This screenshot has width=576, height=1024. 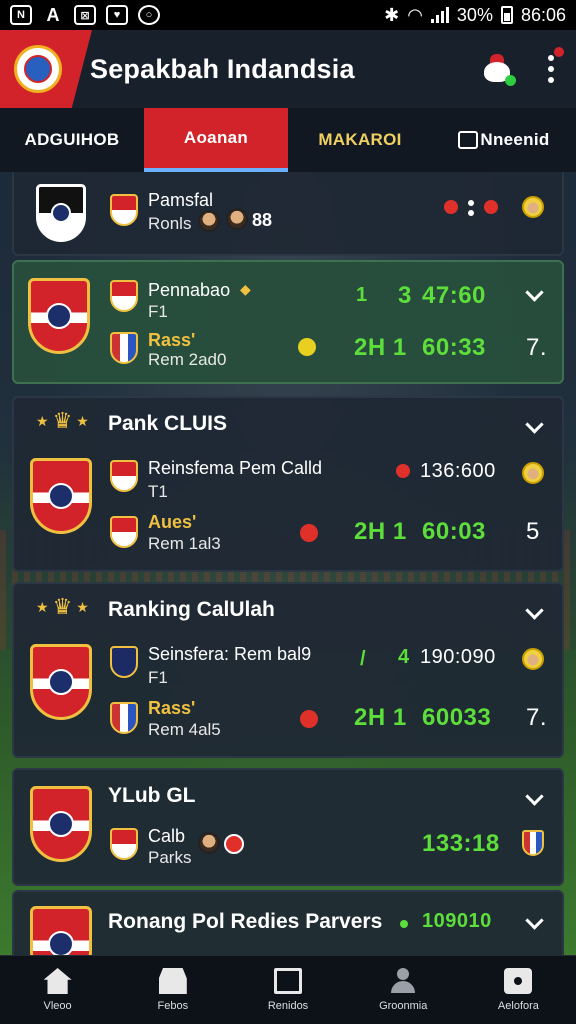 What do you see at coordinates (57, 1006) in the screenshot?
I see `nav-label: Vleoo` at bounding box center [57, 1006].